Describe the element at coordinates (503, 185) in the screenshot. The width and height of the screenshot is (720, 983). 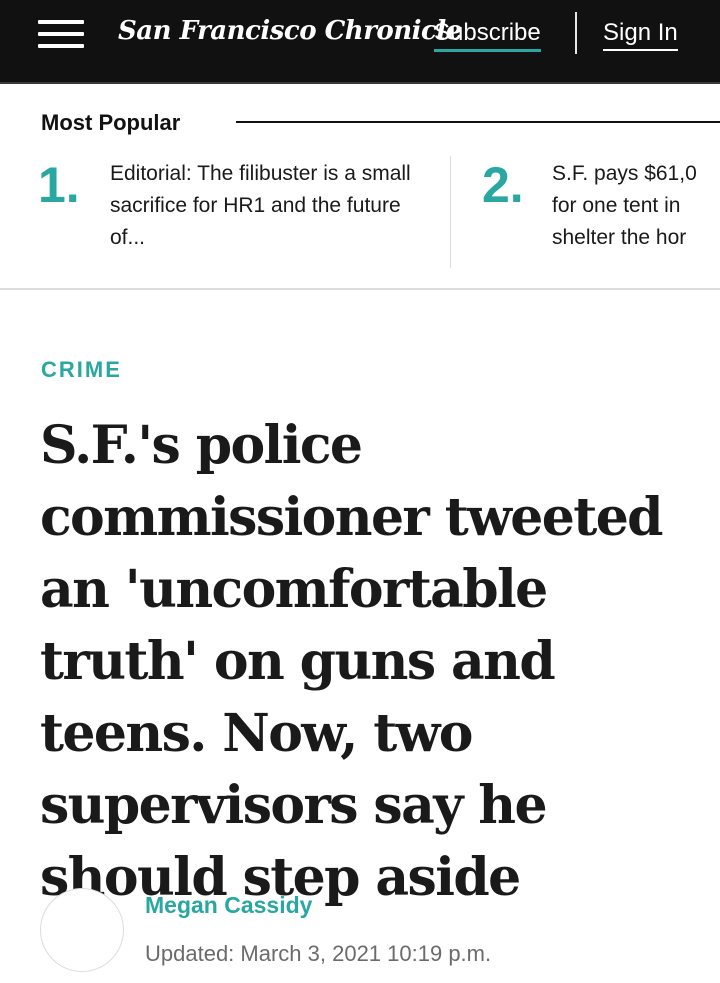
I see `popular-rank: 2.` at that location.